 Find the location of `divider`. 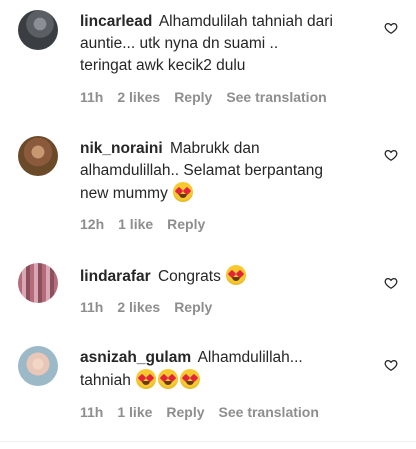

divider is located at coordinates (208, 441).